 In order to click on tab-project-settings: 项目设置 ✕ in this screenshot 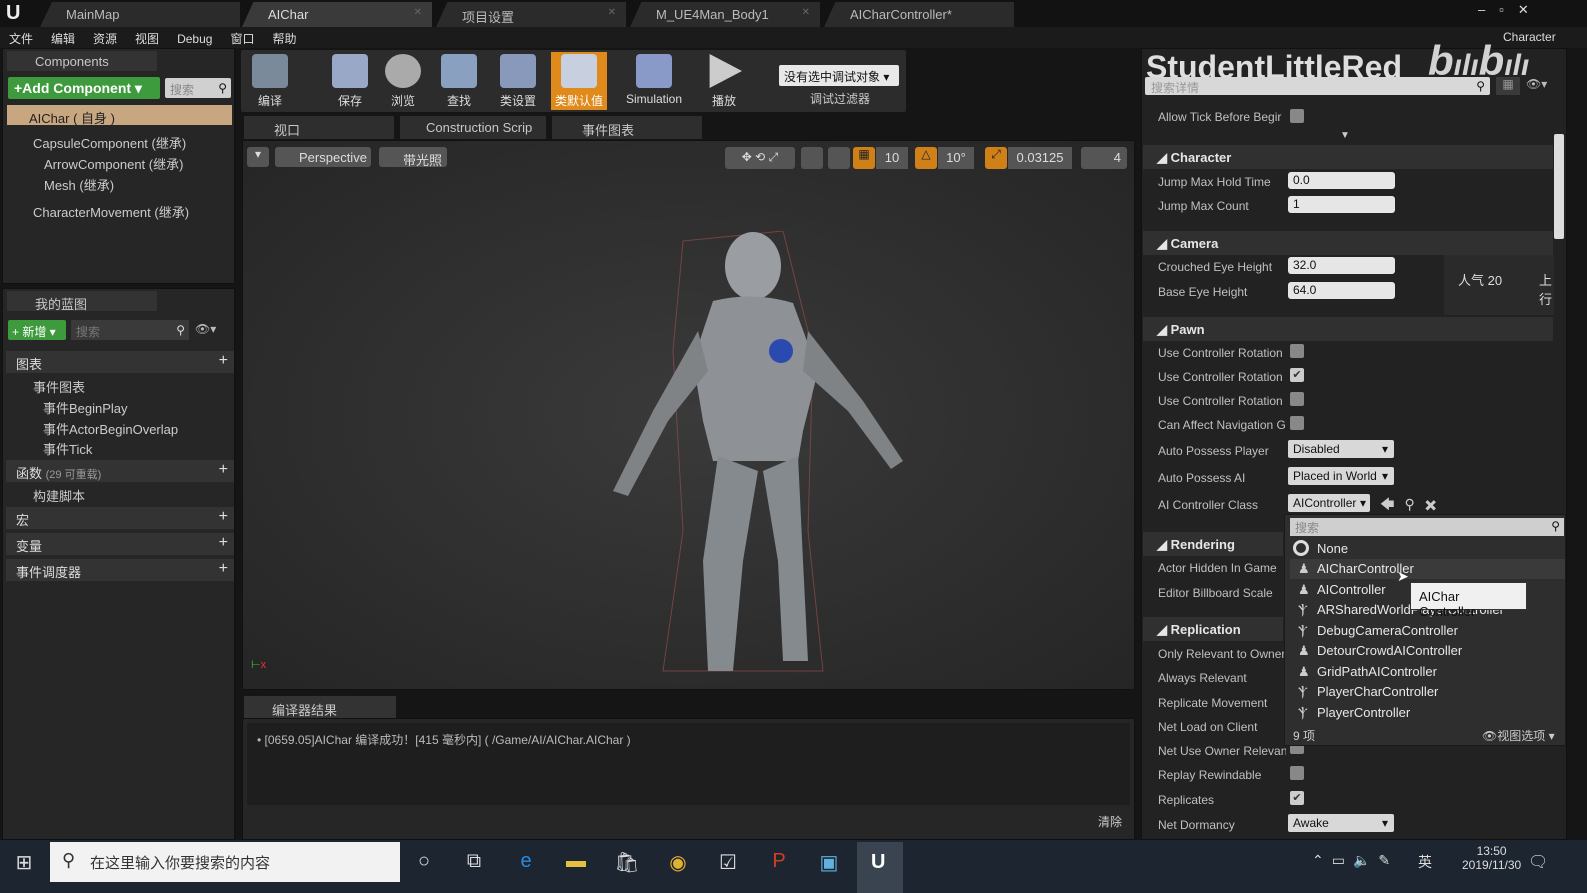, I will do `click(531, 14)`.